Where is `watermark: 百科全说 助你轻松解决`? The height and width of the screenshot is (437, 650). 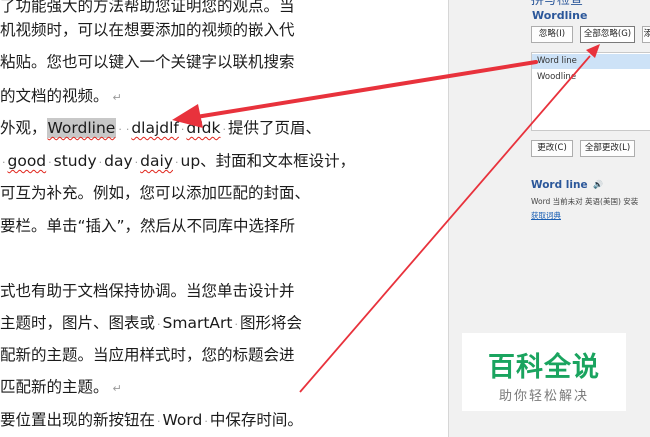
watermark: 百科全说 助你轻松解决 is located at coordinates (544, 372).